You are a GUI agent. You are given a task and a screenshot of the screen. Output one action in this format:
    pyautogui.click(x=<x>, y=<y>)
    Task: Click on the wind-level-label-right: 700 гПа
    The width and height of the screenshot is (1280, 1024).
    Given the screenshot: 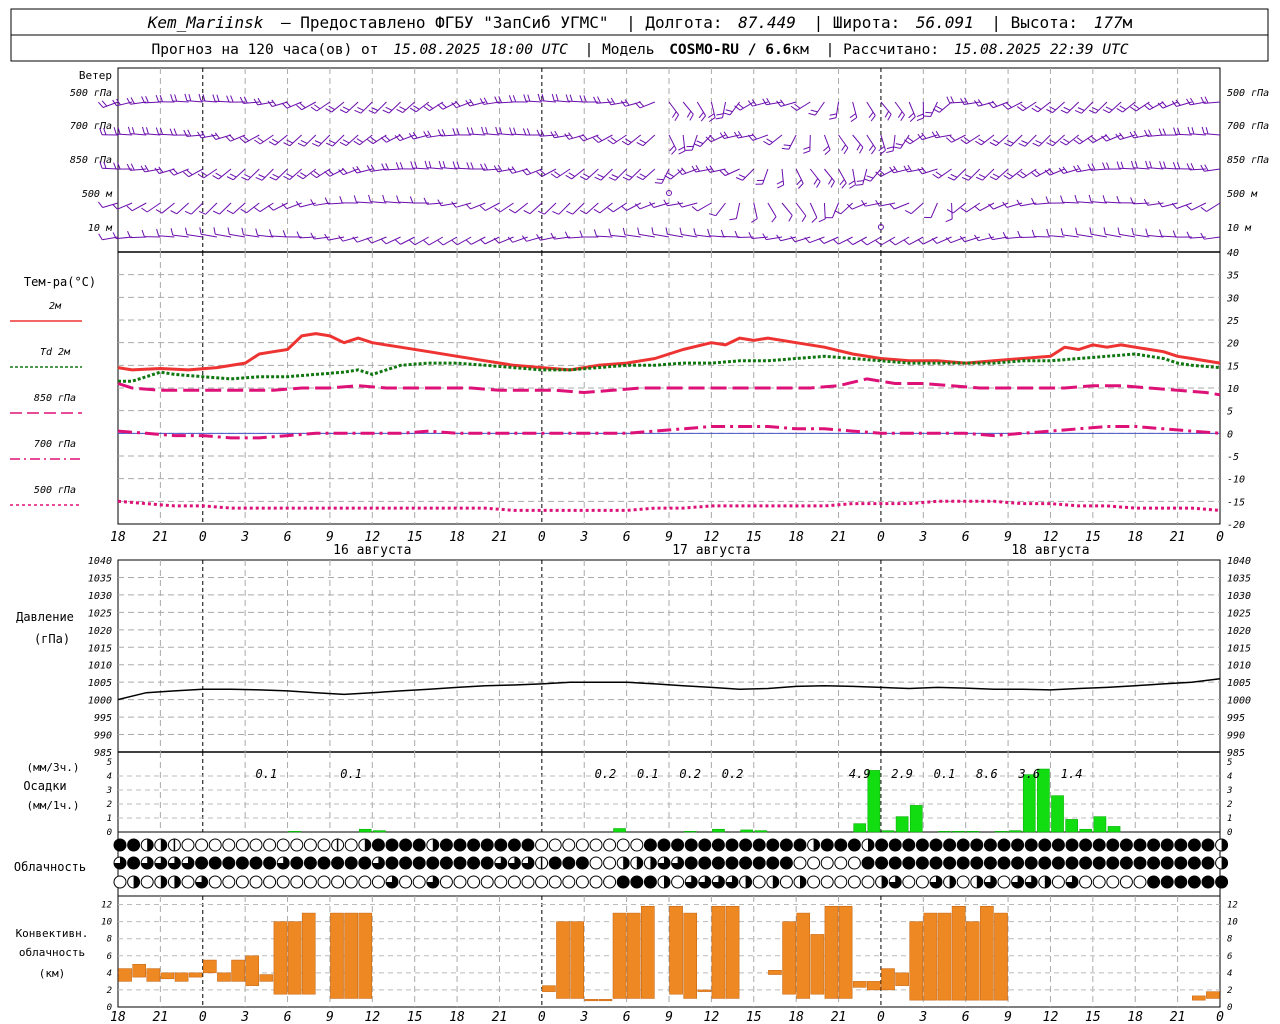 What is the action you would take?
    pyautogui.click(x=1248, y=126)
    